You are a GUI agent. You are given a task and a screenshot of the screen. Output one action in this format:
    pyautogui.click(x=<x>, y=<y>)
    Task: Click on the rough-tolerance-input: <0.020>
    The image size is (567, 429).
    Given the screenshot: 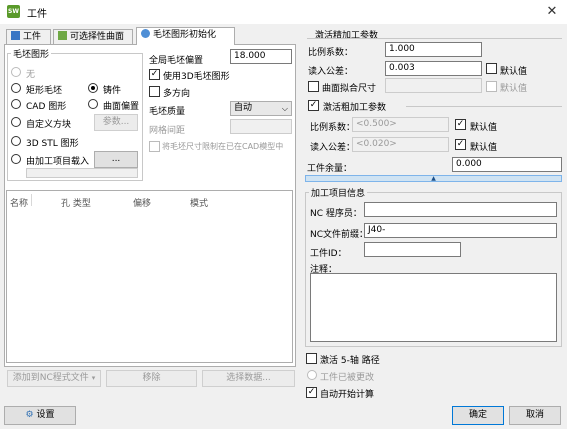 What is the action you would take?
    pyautogui.click(x=400, y=144)
    